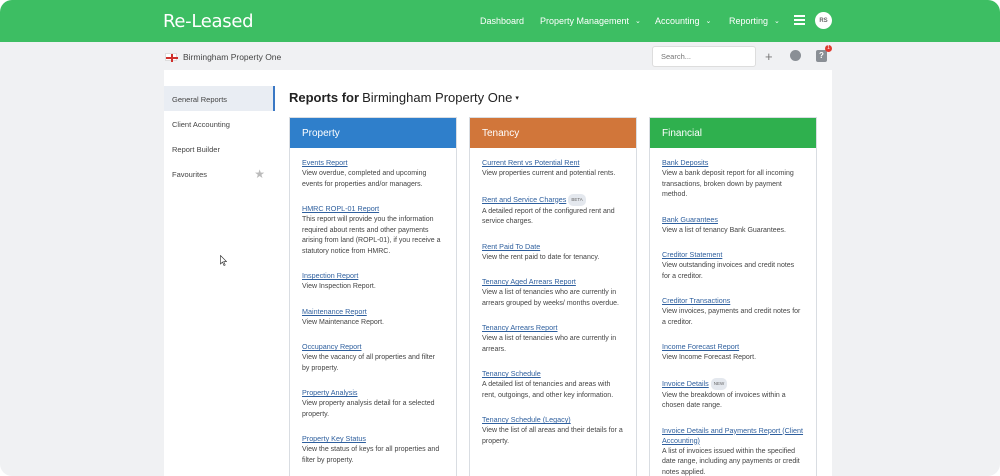  Describe the element at coordinates (821, 56) in the screenshot. I see `help-icon: ?` at that location.